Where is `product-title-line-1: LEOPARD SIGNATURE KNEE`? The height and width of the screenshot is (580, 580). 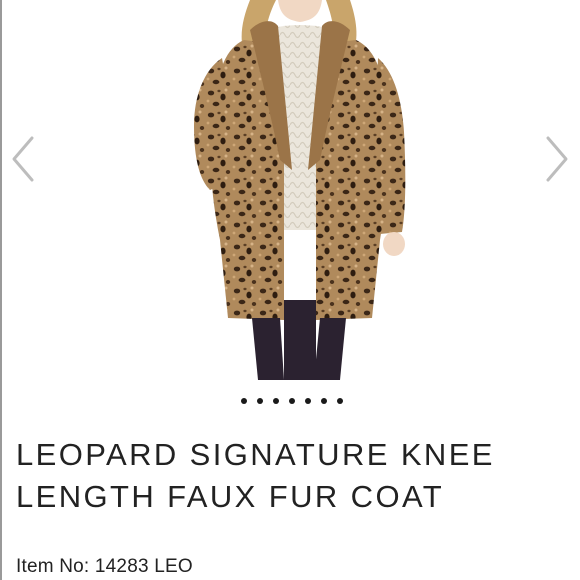
product-title-line-1: LEOPARD SIGNATURE KNEE is located at coordinates (255, 454).